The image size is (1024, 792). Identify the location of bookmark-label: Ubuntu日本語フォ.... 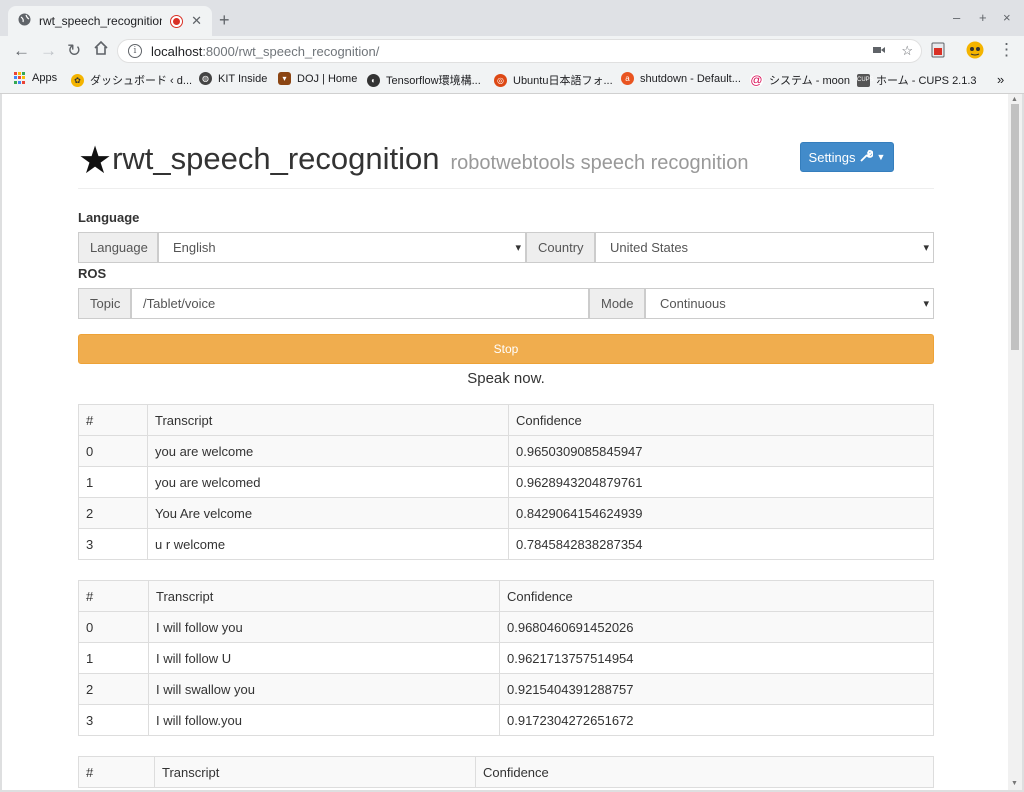
(563, 81).